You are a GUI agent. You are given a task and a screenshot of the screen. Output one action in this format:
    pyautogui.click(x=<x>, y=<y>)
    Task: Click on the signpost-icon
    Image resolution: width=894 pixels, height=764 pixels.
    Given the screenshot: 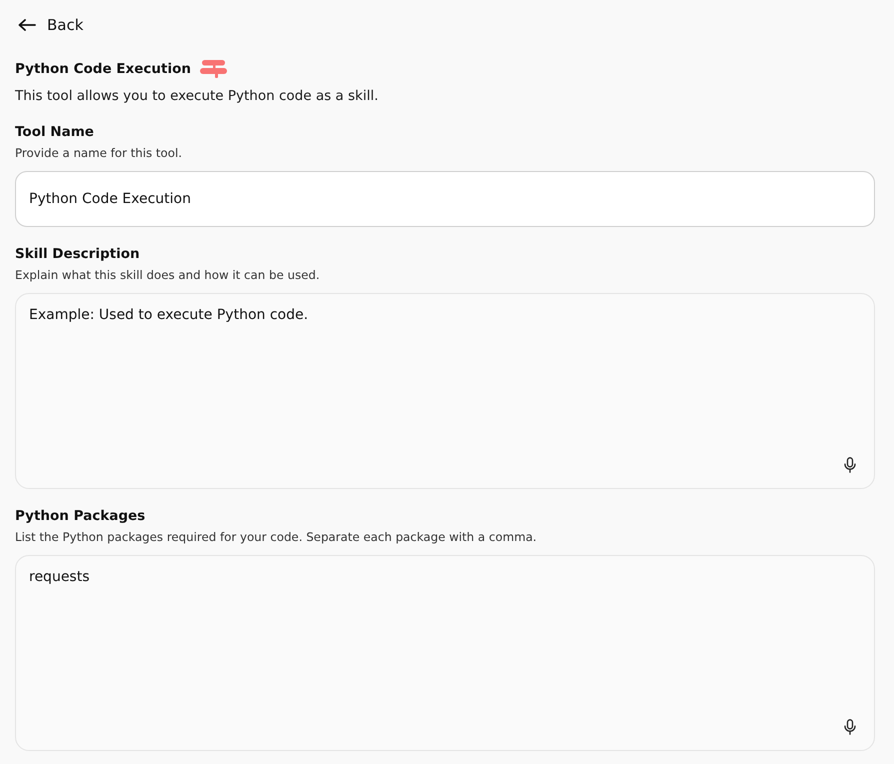 What is the action you would take?
    pyautogui.click(x=214, y=69)
    